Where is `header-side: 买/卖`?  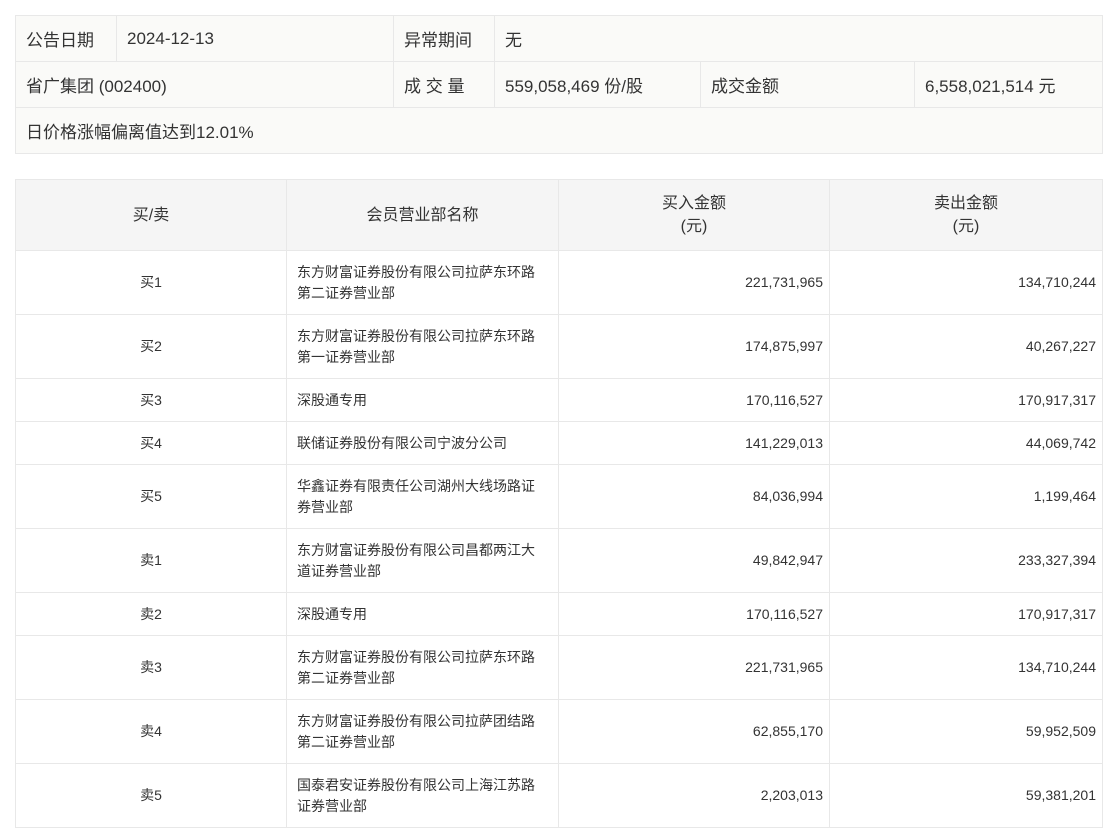 header-side: 买/卖 is located at coordinates (151, 215).